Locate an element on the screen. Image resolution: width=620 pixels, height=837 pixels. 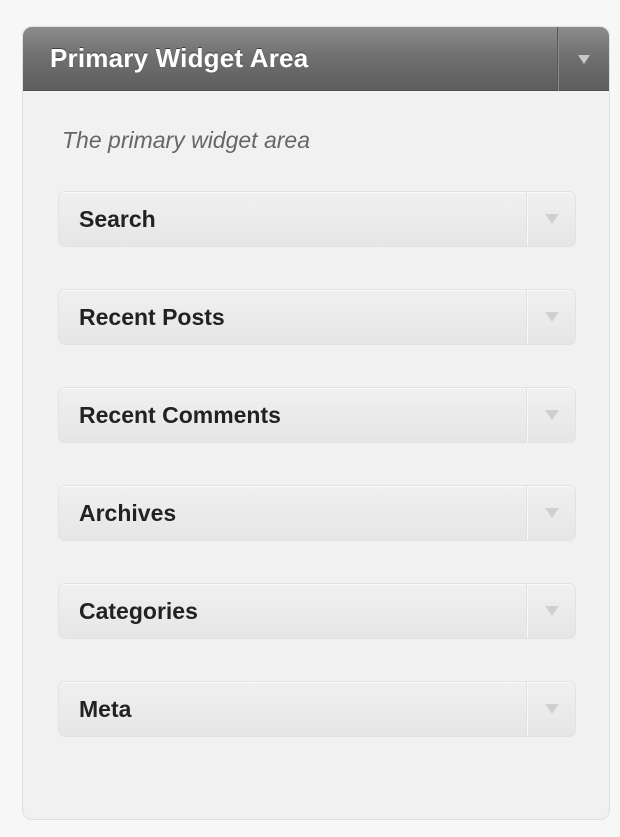
widget-meta: Meta is located at coordinates (317, 709).